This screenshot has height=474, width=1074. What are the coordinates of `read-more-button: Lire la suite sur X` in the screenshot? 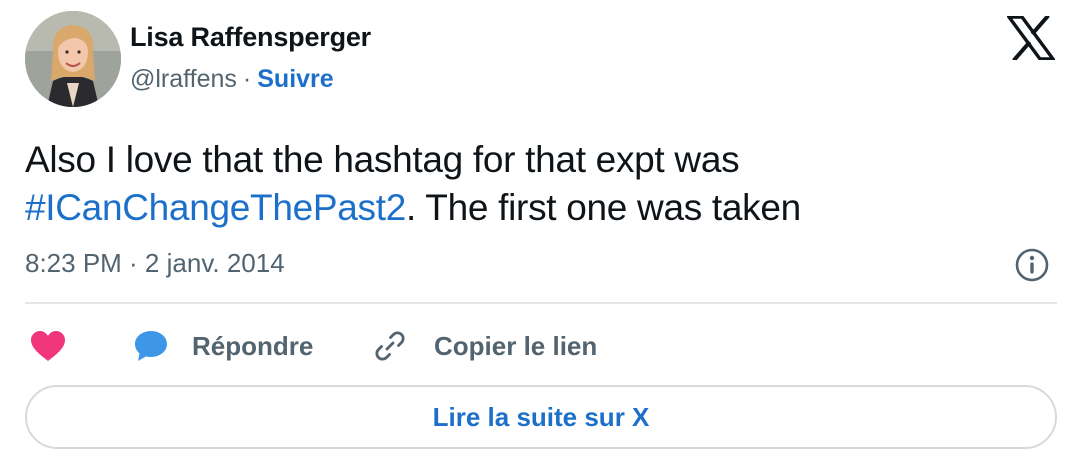 It's located at (541, 417).